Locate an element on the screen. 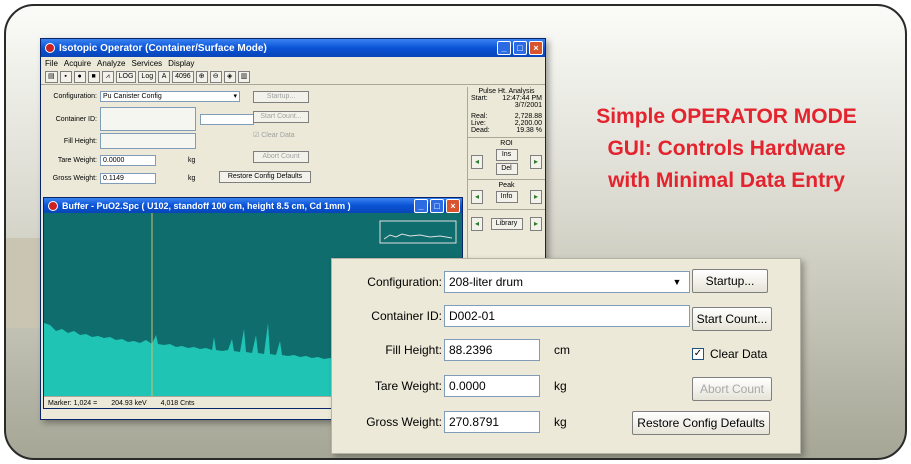 The image size is (911, 464). overview-box is located at coordinates (418, 232).